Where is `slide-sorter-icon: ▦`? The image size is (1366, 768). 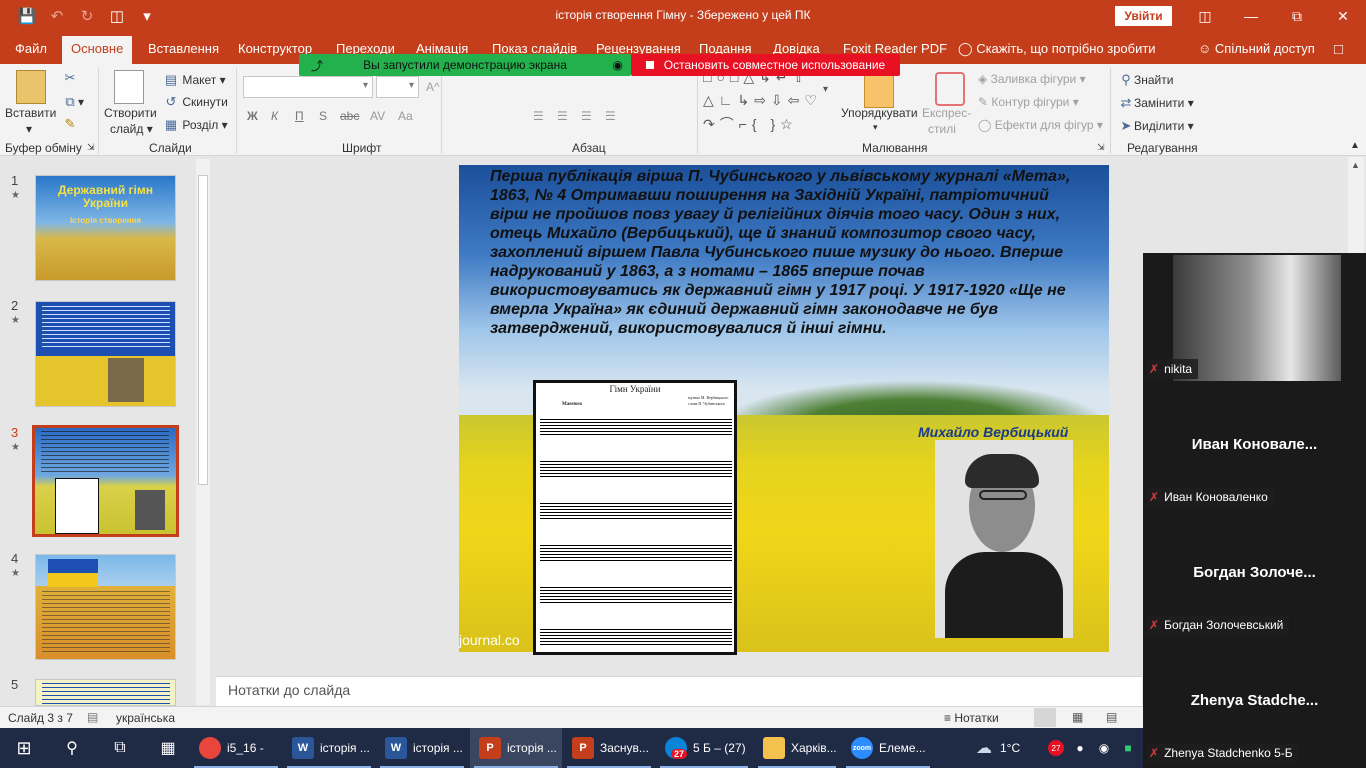 slide-sorter-icon: ▦ is located at coordinates (1077, 717).